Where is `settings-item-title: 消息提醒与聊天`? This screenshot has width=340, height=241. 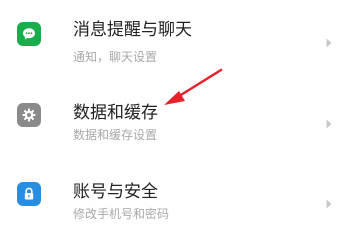
settings-item-title: 消息提醒与聊天 is located at coordinates (132, 30).